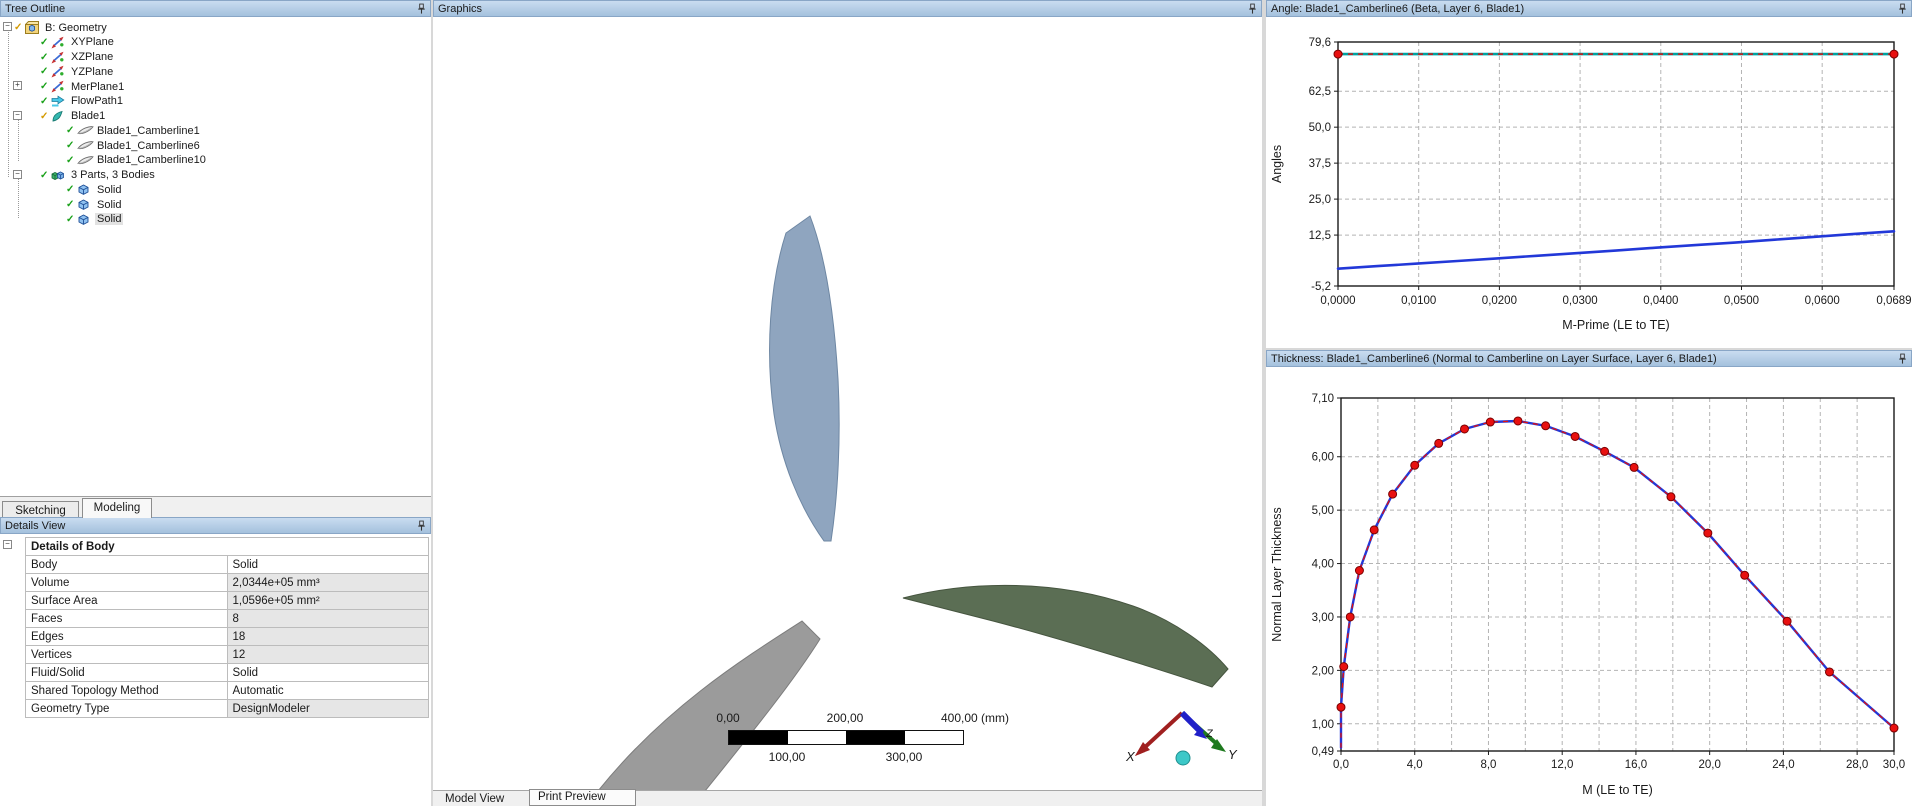 The height and width of the screenshot is (806, 1912). What do you see at coordinates (1857, 765) in the screenshot?
I see `x-tick-label: 28,0` at bounding box center [1857, 765].